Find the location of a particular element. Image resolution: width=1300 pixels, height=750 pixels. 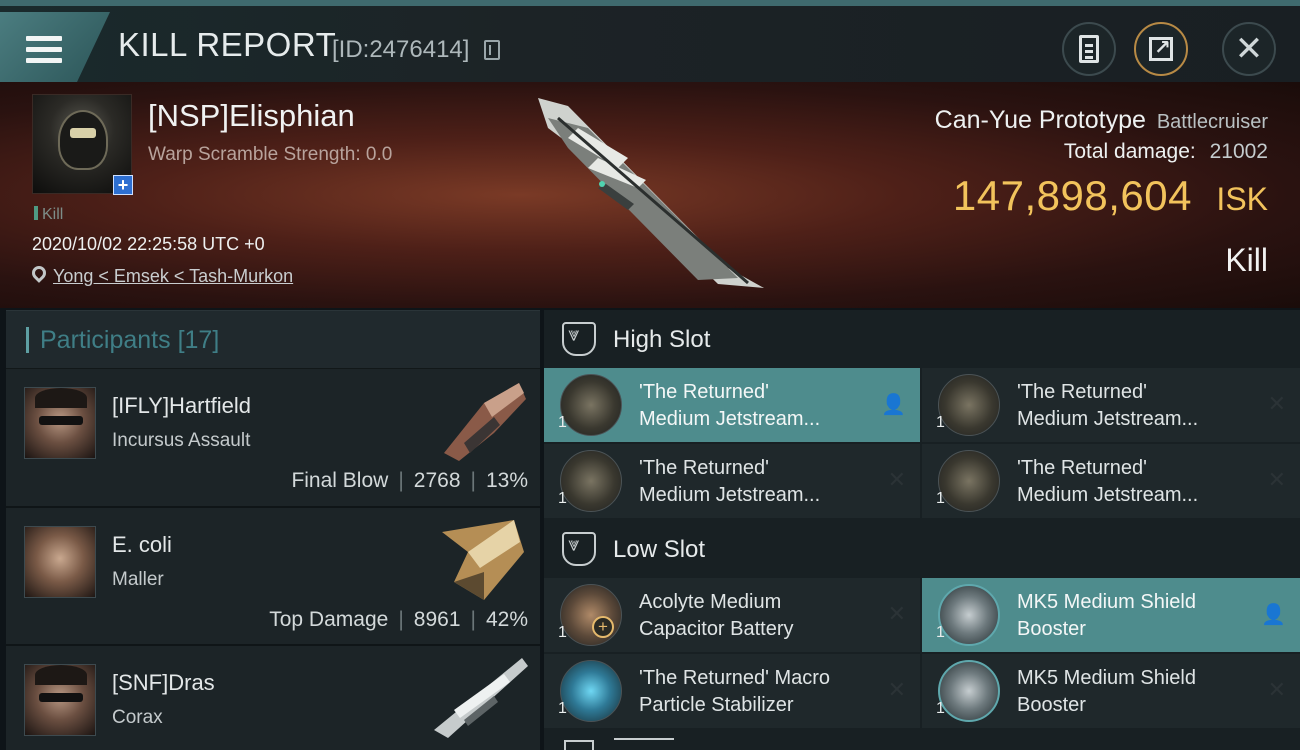

participant-row: E. coli Maller Top Damage | 8961 | 42% is located at coordinates (273, 575).